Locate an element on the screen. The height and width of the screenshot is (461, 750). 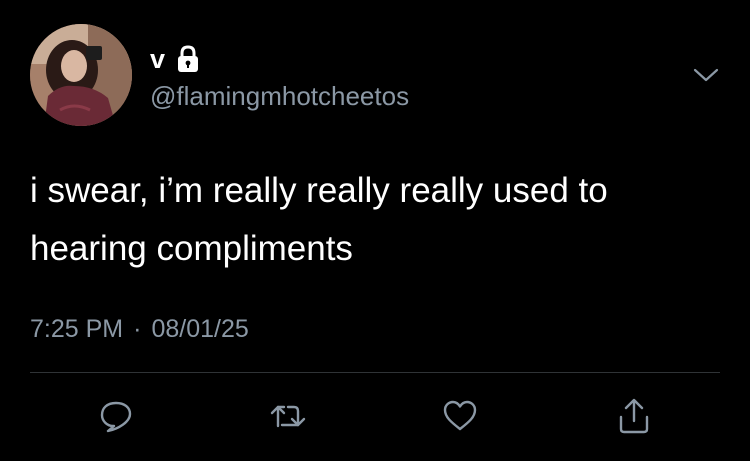
tweet-date: 08/01/25 is located at coordinates (199, 329).